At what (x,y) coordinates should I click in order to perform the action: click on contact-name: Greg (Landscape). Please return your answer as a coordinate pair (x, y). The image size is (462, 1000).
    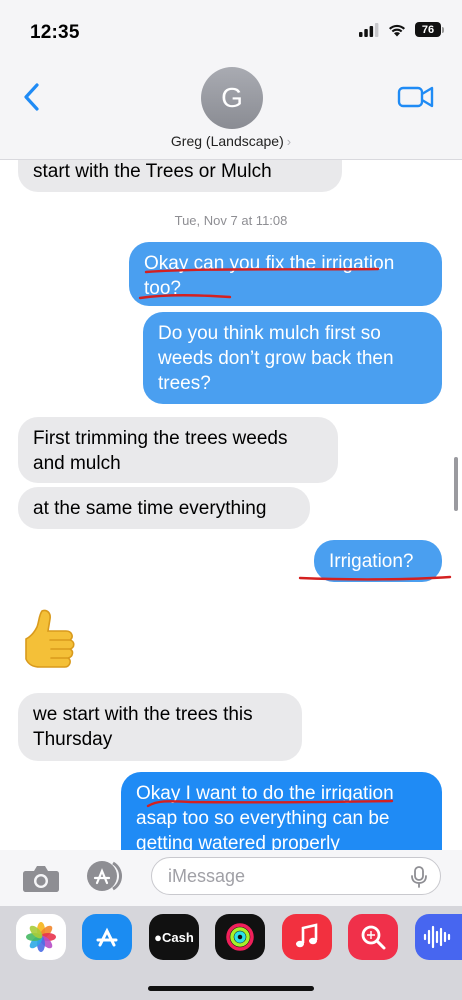
    Looking at the image, I should click on (227, 141).